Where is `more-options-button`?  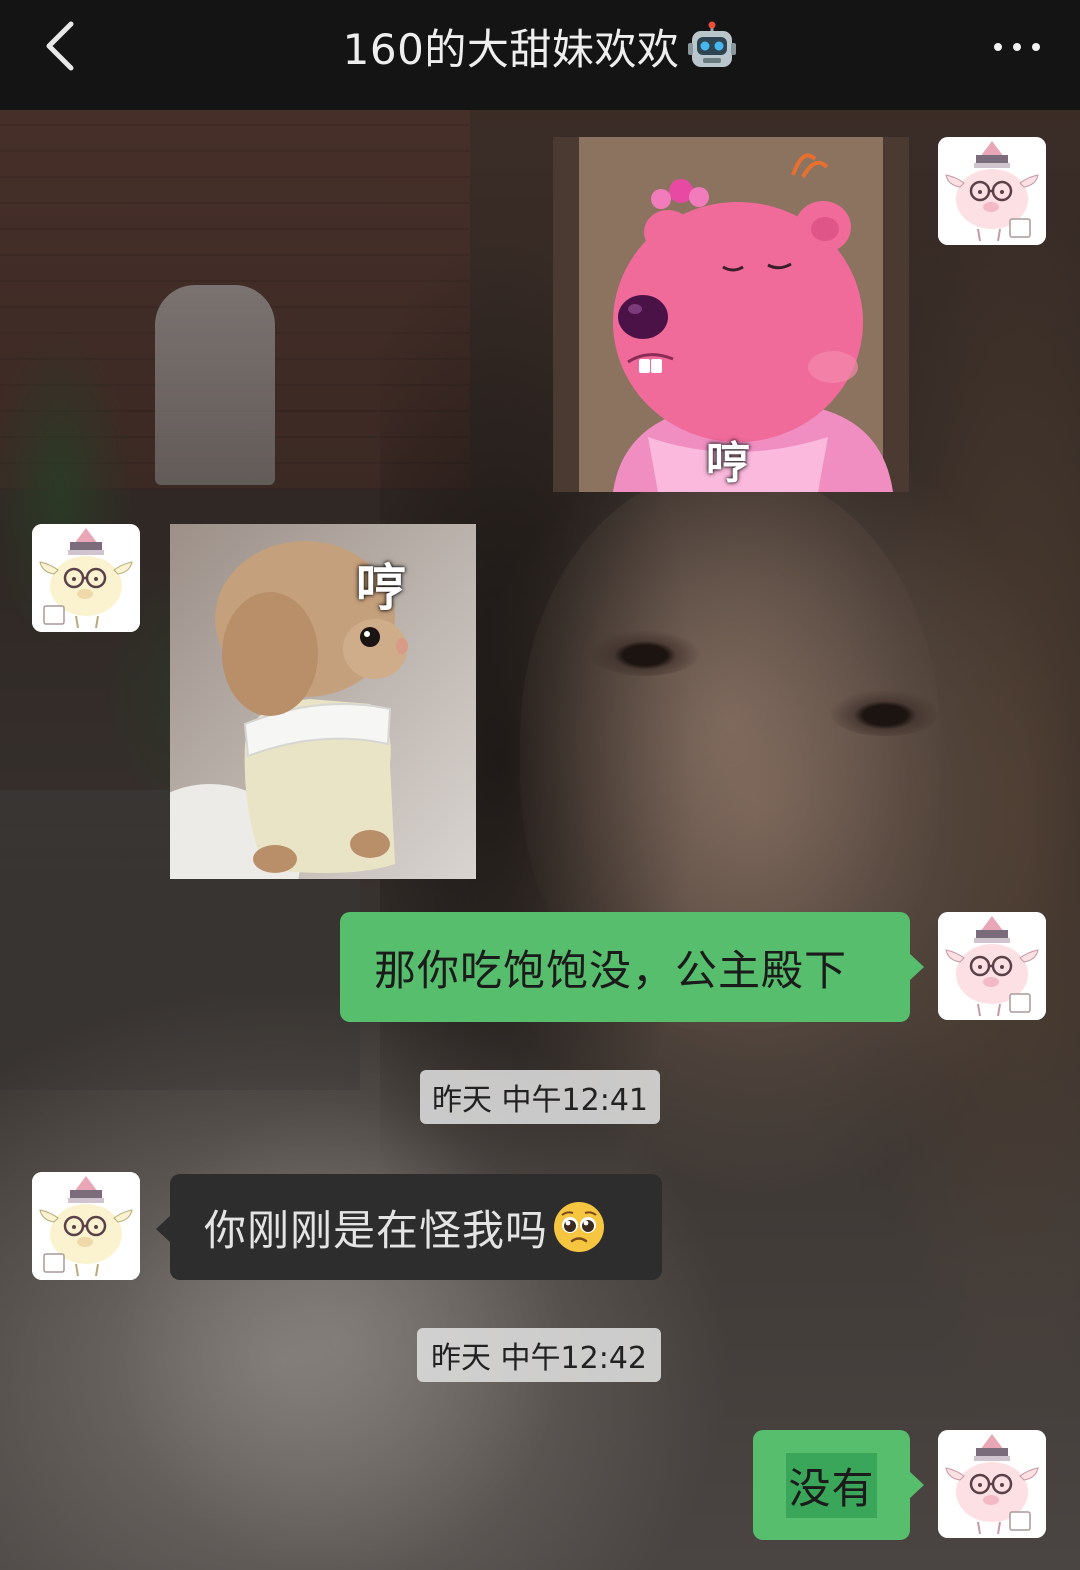 more-options-button is located at coordinates (995, 47).